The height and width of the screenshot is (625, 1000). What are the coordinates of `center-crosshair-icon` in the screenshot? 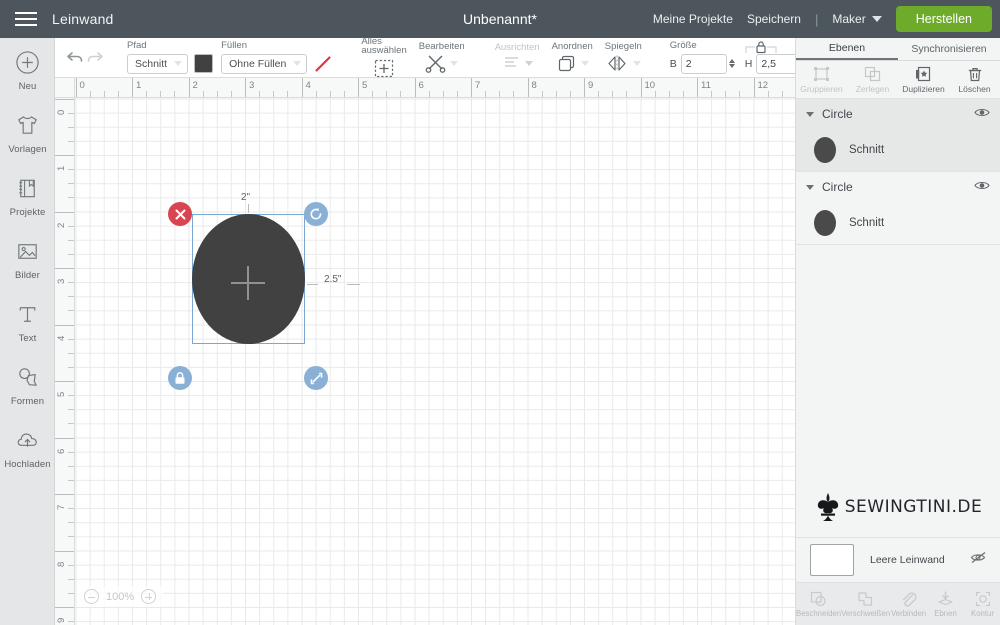 It's located at (248, 283).